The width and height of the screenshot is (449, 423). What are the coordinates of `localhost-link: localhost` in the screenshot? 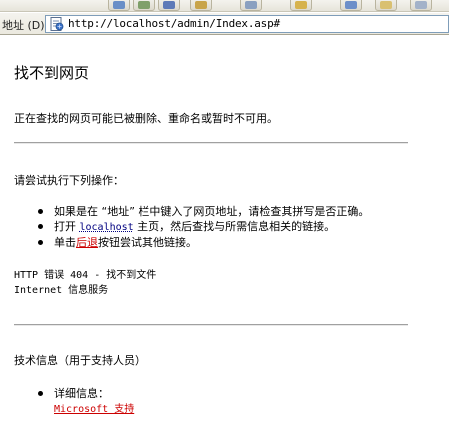 It's located at (107, 227).